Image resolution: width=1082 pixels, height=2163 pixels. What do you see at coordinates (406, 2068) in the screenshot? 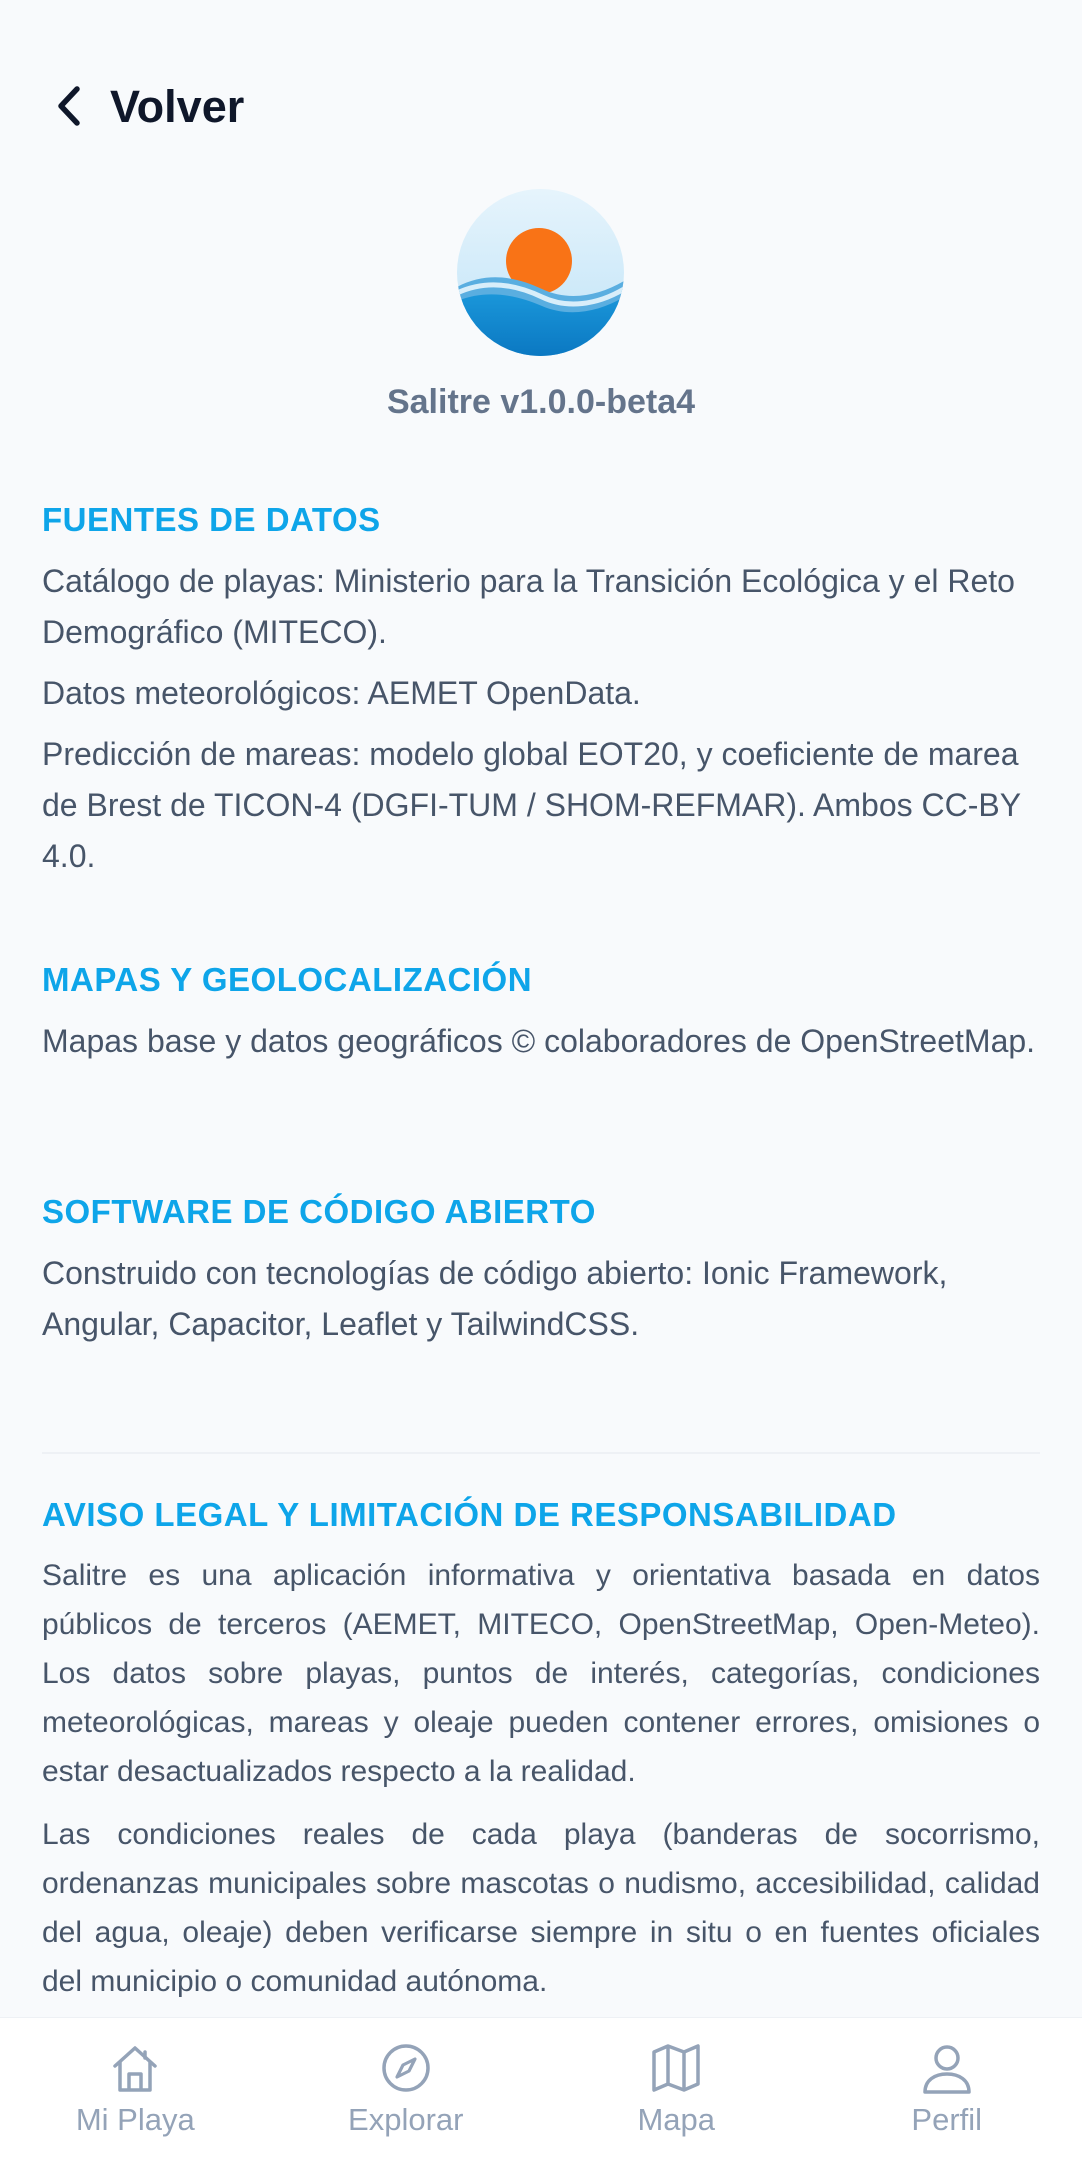
I see `compass-icon` at bounding box center [406, 2068].